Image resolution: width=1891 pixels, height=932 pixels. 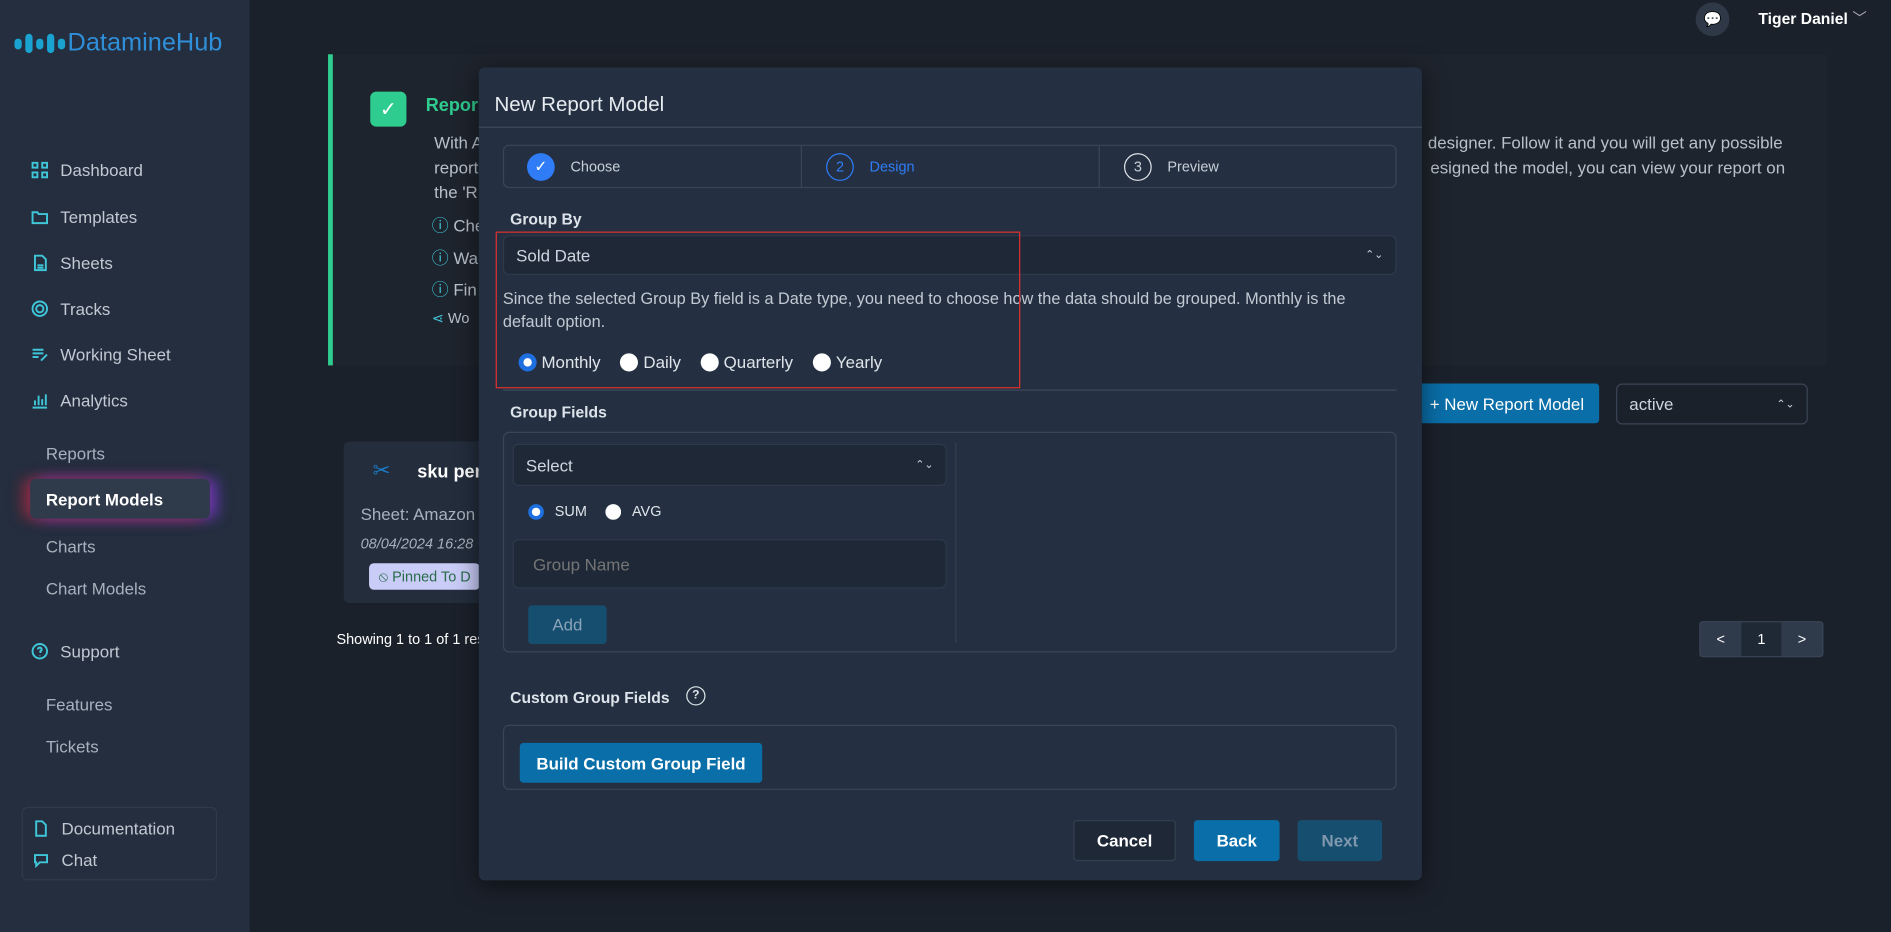 What do you see at coordinates (90, 651) in the screenshot?
I see `sidebar-item-label: Support` at bounding box center [90, 651].